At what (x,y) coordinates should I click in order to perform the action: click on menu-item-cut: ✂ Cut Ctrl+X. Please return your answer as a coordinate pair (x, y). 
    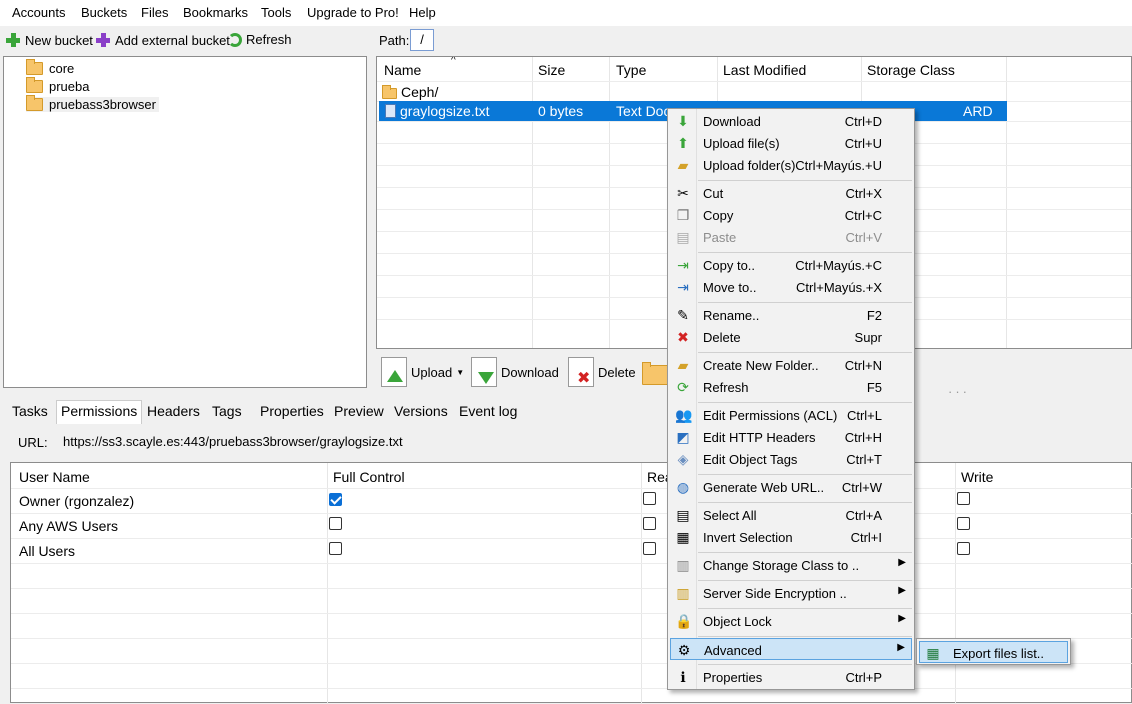
    Looking at the image, I should click on (791, 193).